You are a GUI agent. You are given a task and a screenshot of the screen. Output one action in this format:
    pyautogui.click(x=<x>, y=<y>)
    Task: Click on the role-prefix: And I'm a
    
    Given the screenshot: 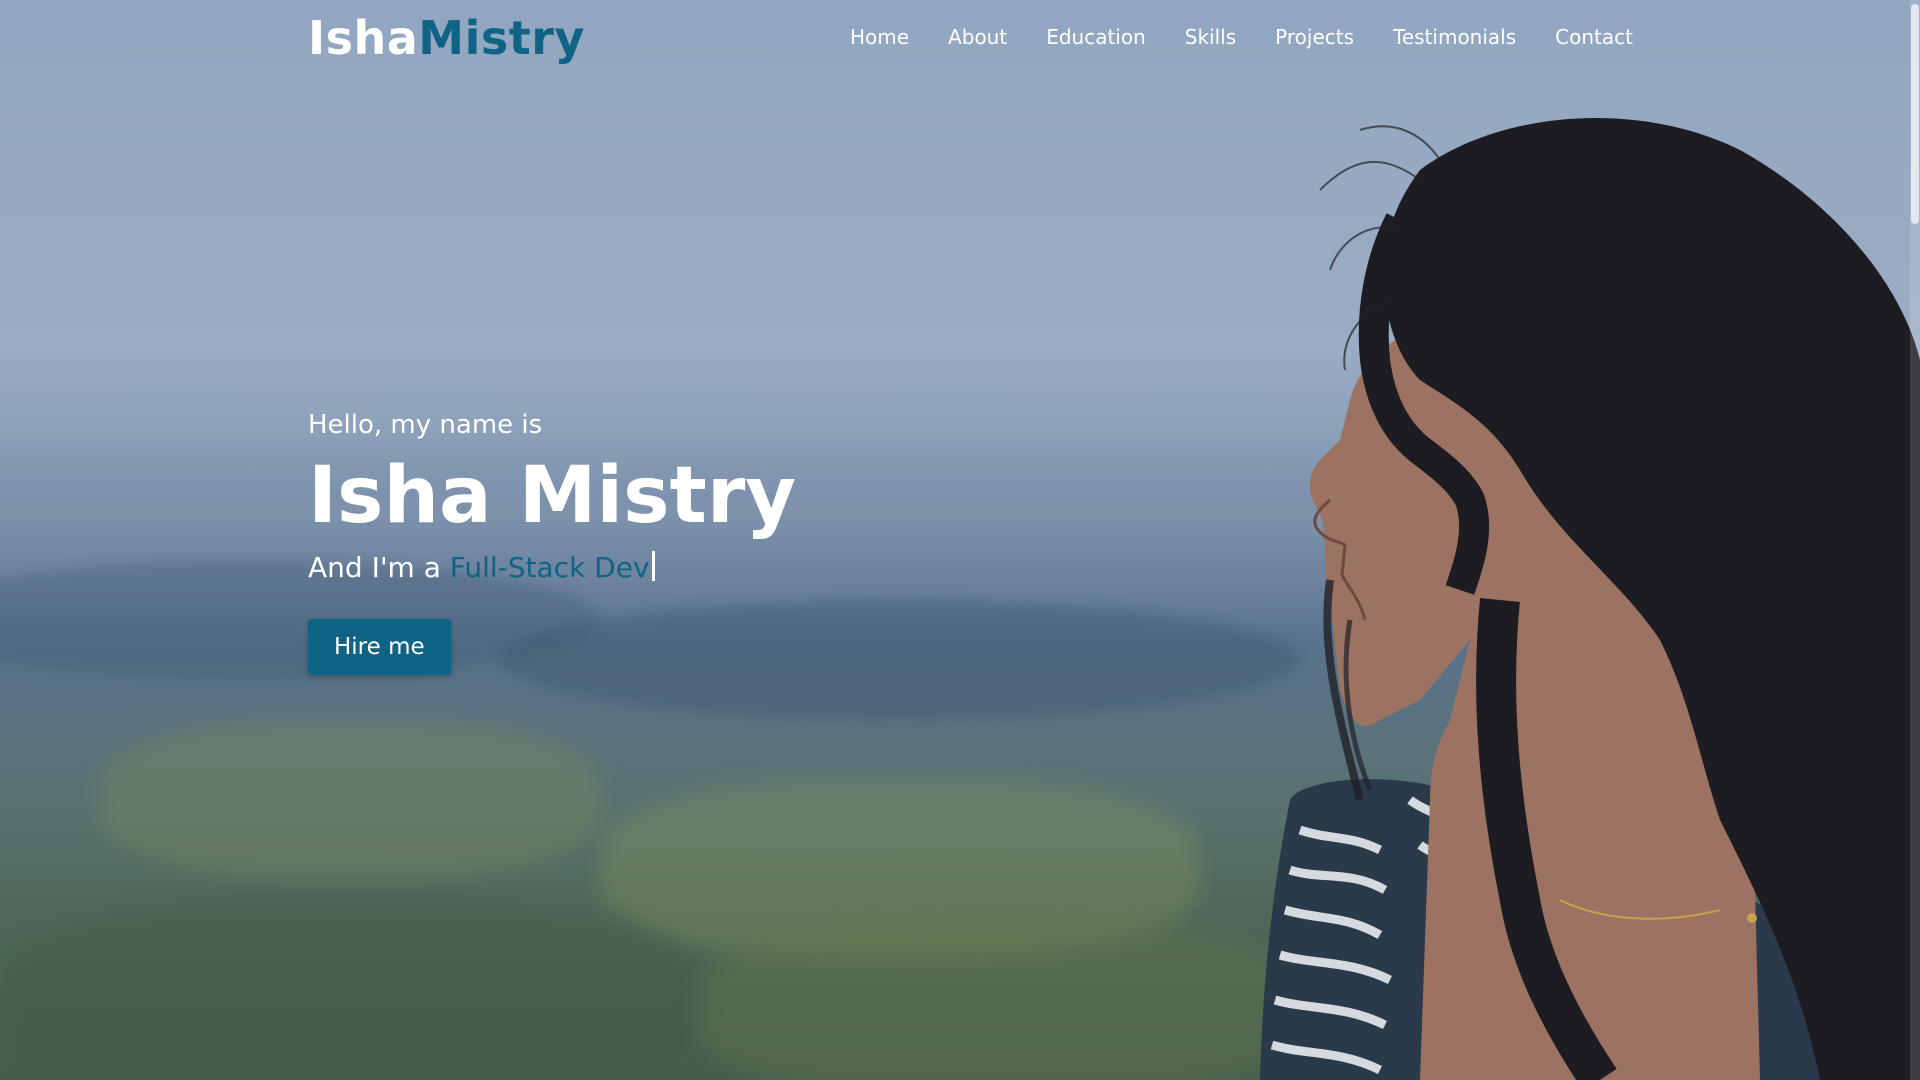 What is the action you would take?
    pyautogui.click(x=374, y=567)
    